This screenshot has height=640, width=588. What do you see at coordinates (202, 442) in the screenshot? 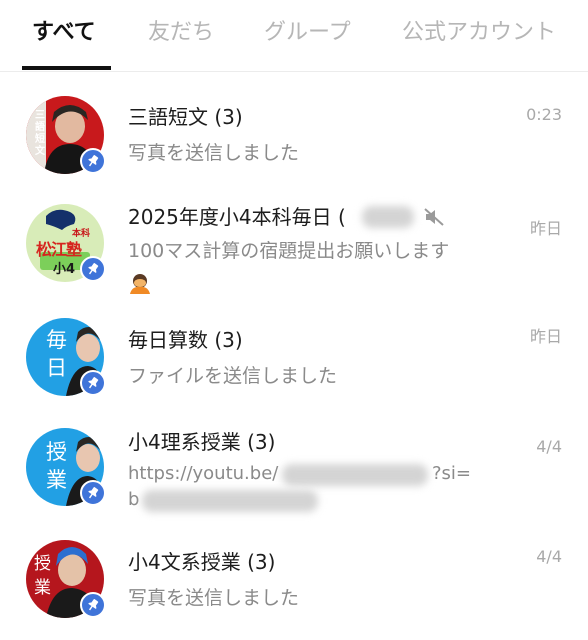
I see `chat-name: 小4理系授業 (3)` at bounding box center [202, 442].